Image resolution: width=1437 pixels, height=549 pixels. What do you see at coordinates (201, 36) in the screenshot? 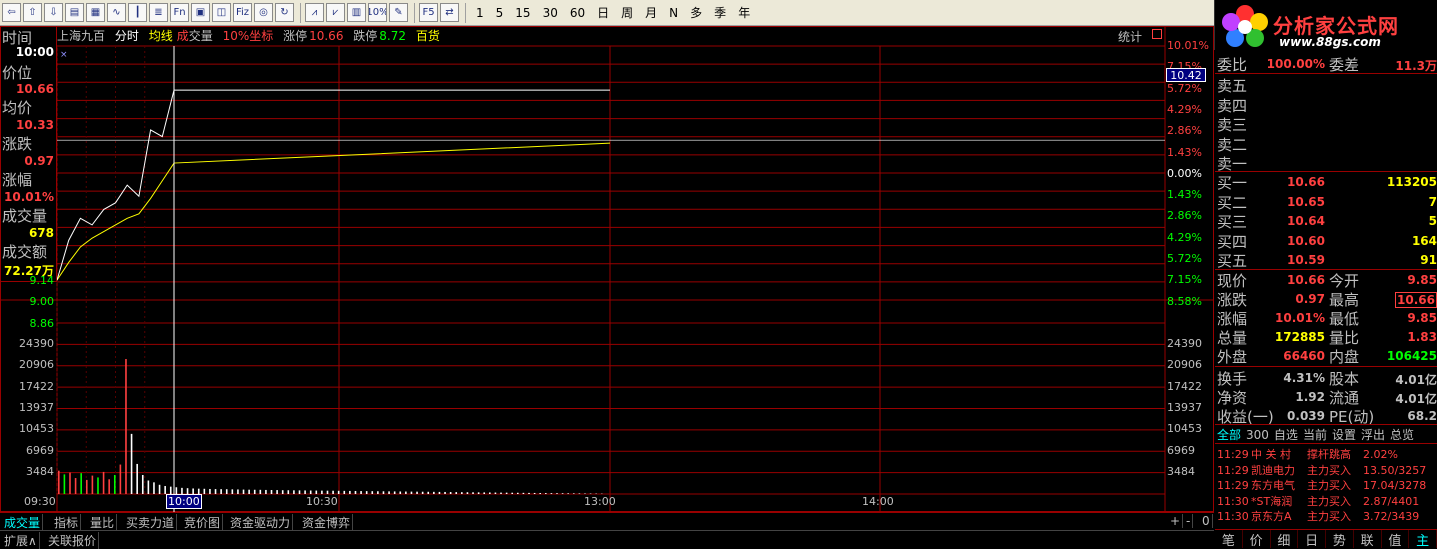
I see `volume-label-b: 交量` at bounding box center [201, 36].